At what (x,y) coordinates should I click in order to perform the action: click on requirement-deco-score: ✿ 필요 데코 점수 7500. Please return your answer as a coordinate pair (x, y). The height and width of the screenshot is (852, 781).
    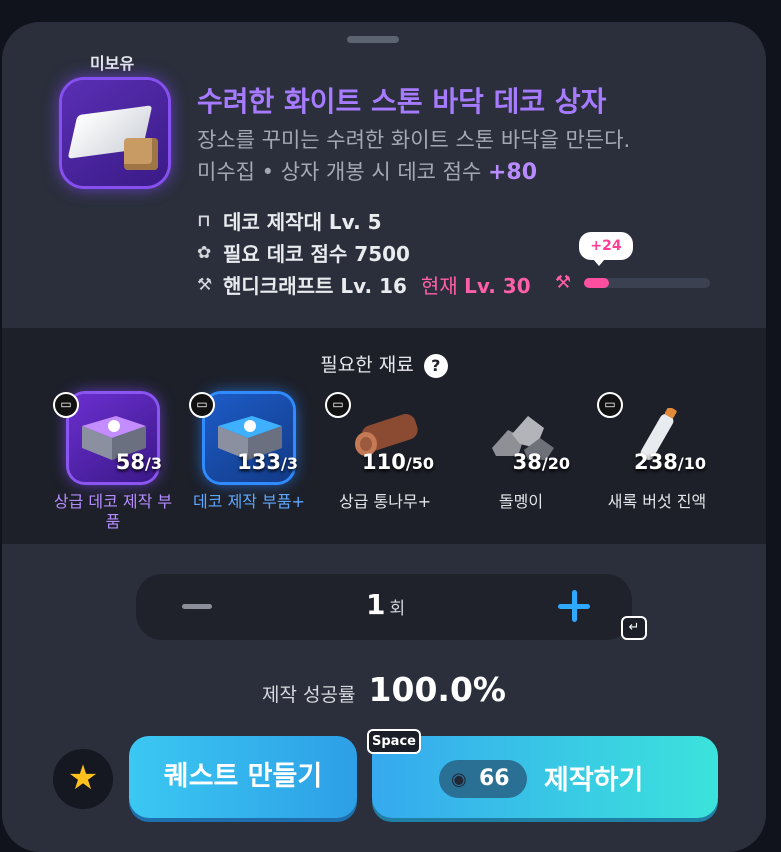
    Looking at the image, I should click on (303, 252).